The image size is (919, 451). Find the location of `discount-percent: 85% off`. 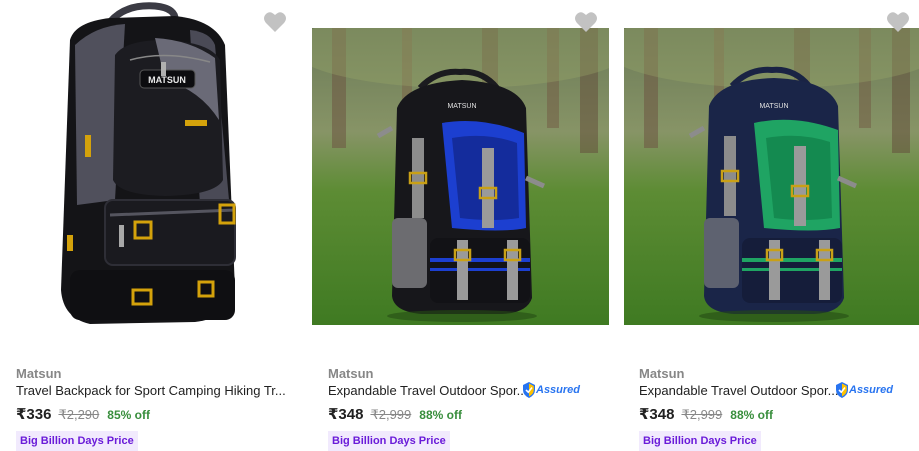

discount-percent: 85% off is located at coordinates (128, 415).